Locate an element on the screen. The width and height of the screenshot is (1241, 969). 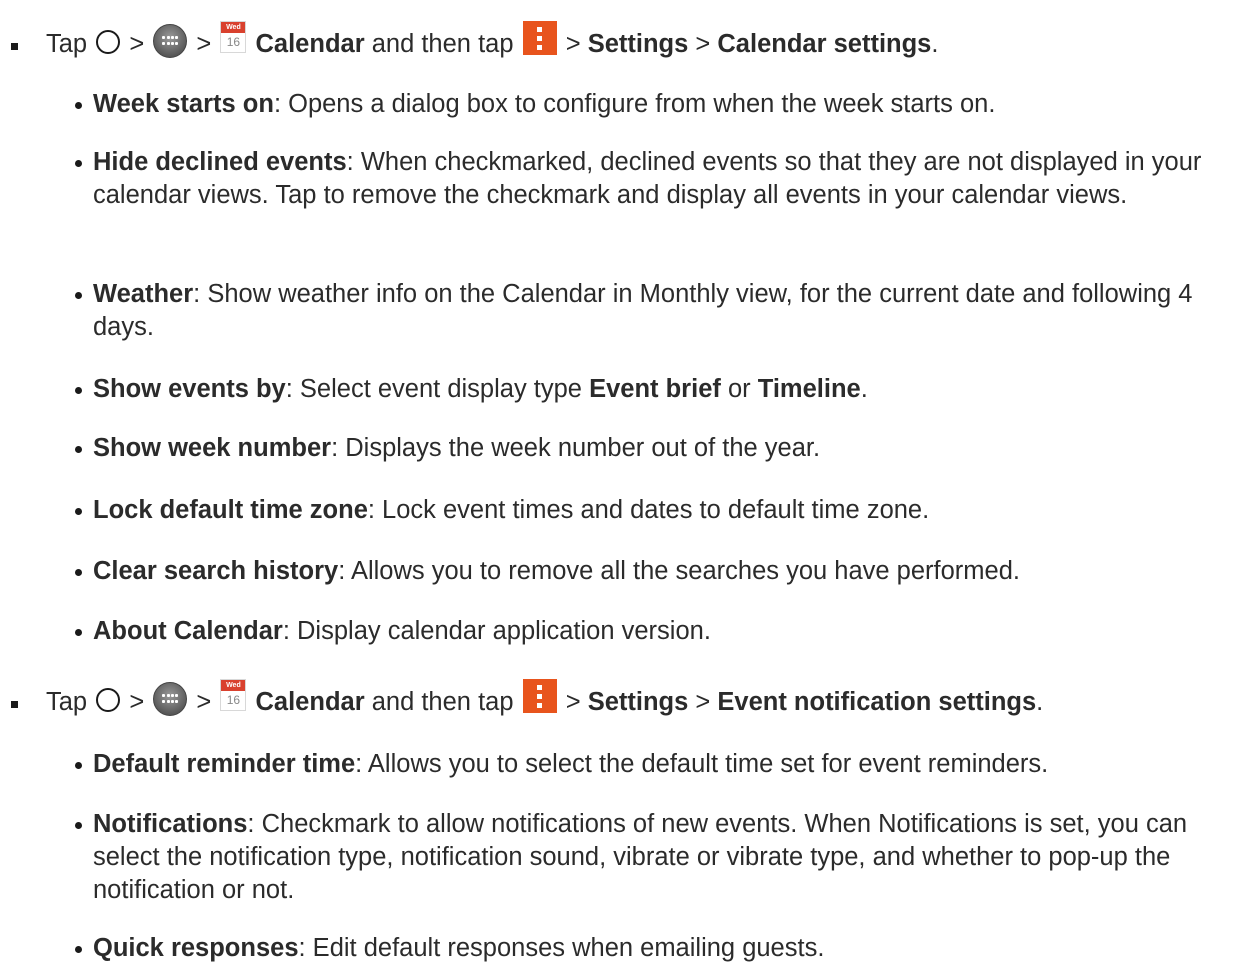
item-desc: : Display calendar application version. is located at coordinates (496, 631).